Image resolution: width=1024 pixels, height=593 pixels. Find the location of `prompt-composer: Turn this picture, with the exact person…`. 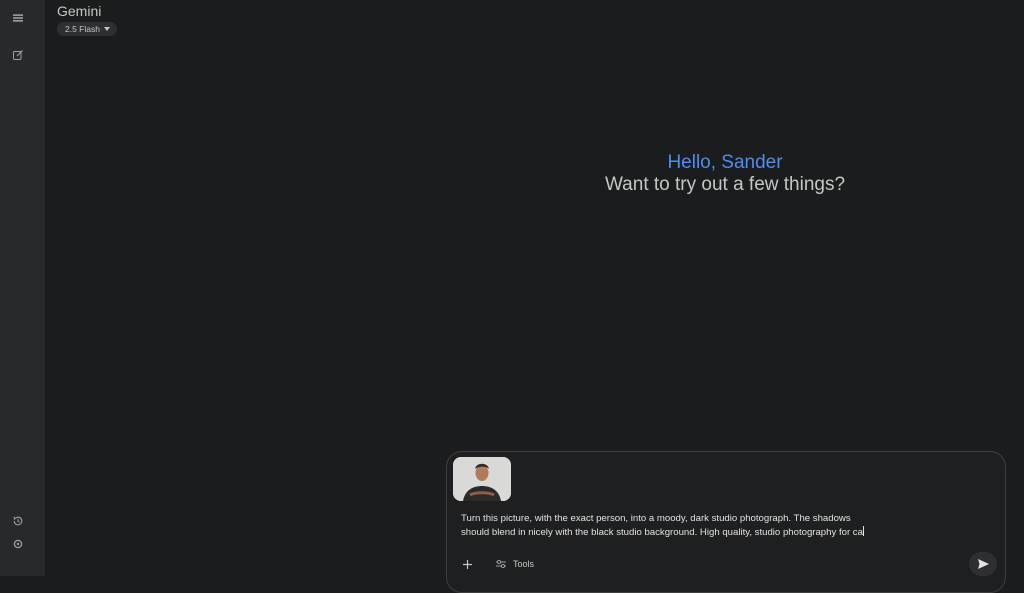

prompt-composer: Turn this picture, with the exact person… is located at coordinates (726, 522).